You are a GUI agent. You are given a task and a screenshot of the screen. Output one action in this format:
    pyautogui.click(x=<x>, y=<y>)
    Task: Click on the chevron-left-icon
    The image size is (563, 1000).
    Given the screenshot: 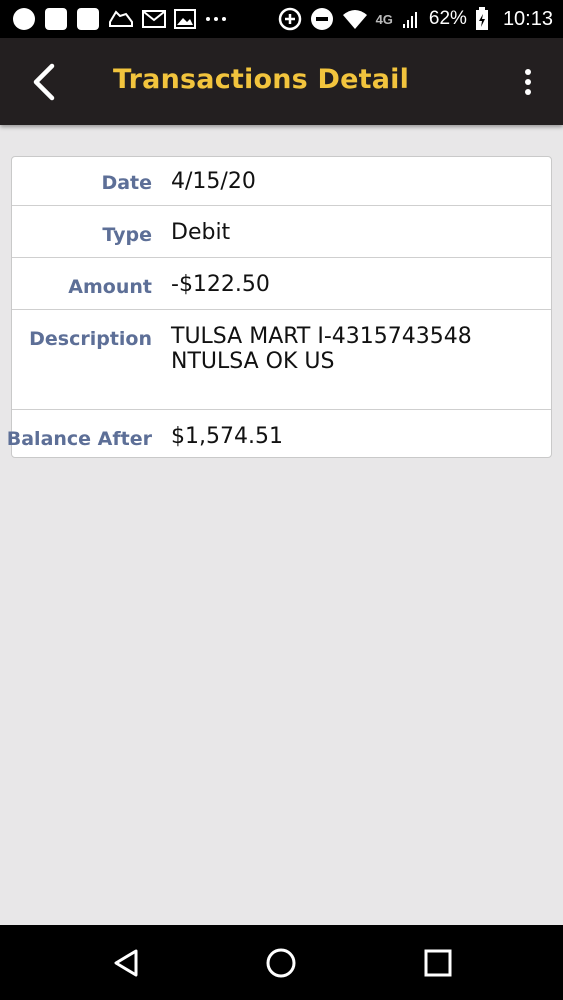 What is the action you would take?
    pyautogui.click(x=44, y=82)
    